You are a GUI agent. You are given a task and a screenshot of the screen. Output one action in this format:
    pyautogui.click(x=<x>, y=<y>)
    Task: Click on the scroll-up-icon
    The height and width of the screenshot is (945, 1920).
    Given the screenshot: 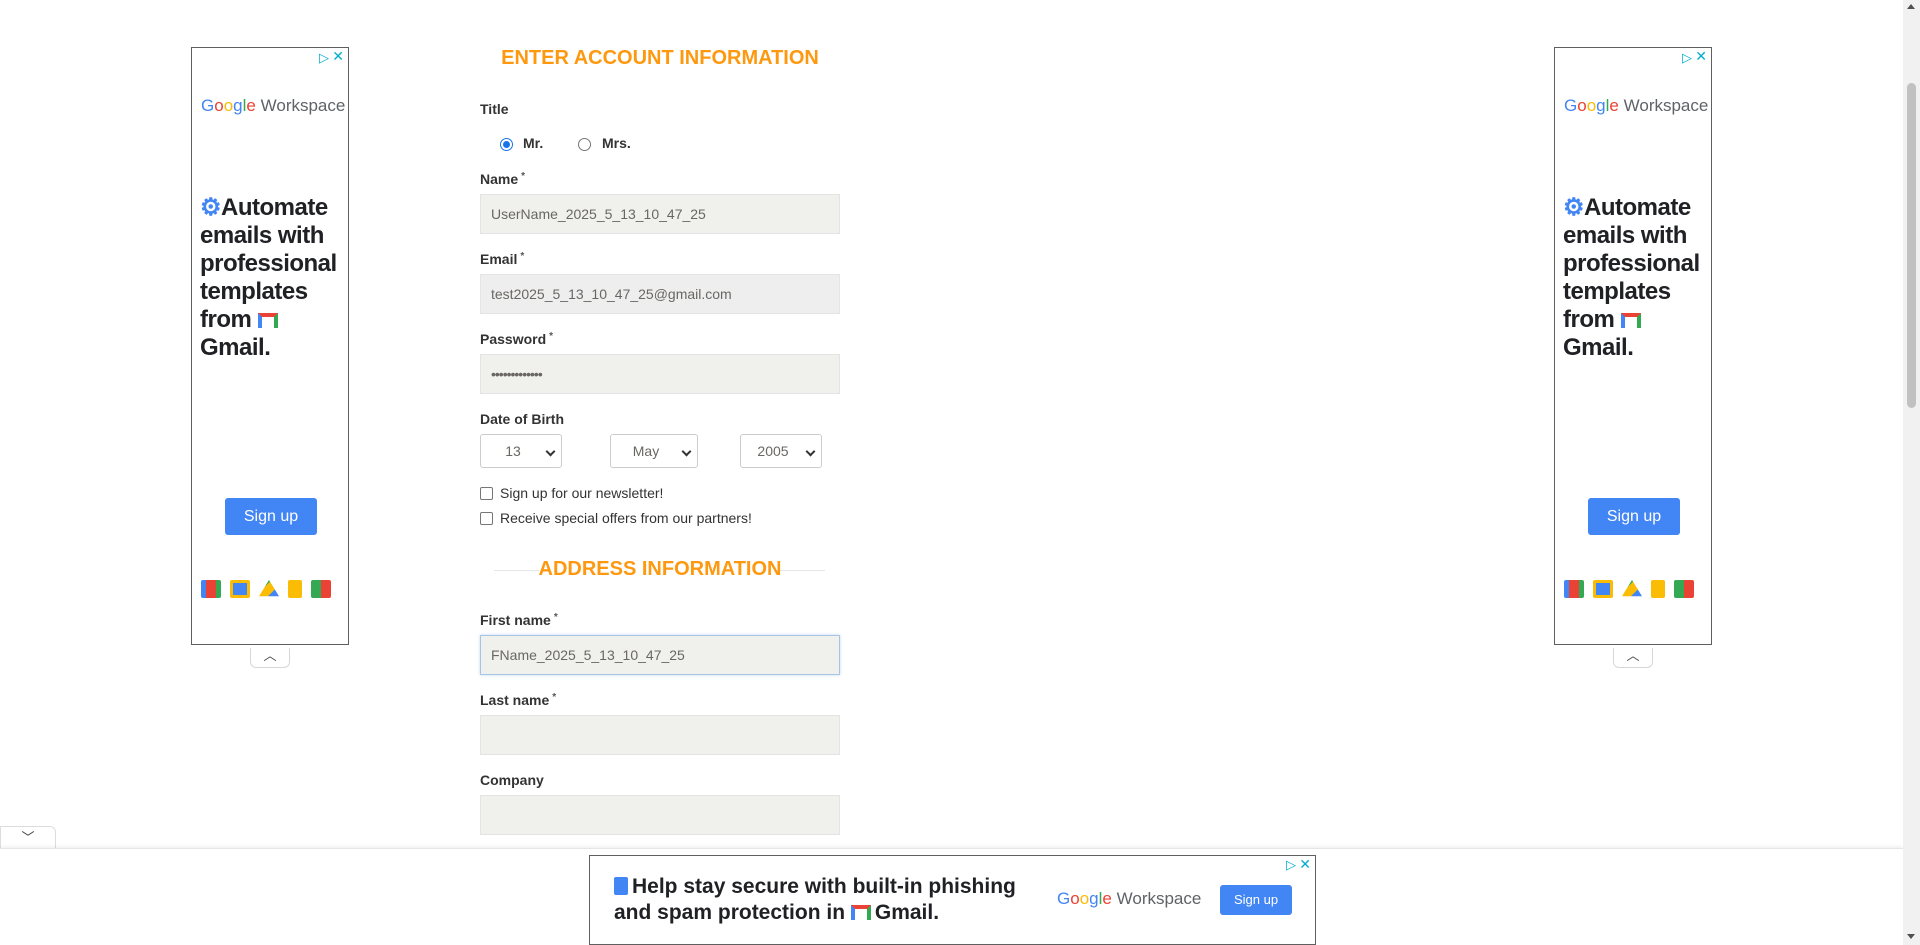 What is the action you would take?
    pyautogui.click(x=1911, y=6)
    